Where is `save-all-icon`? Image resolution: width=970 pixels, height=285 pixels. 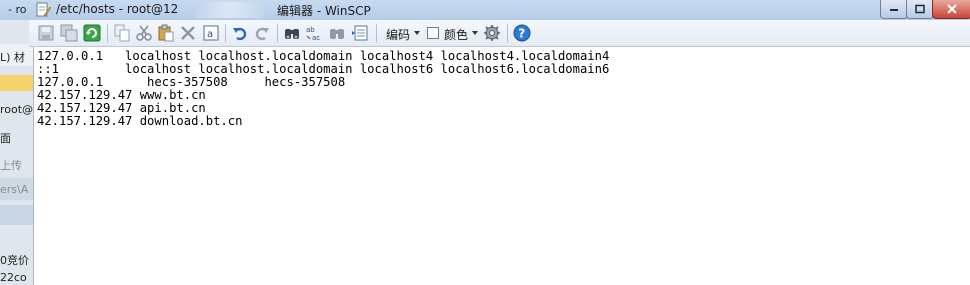 save-all-icon is located at coordinates (69, 33).